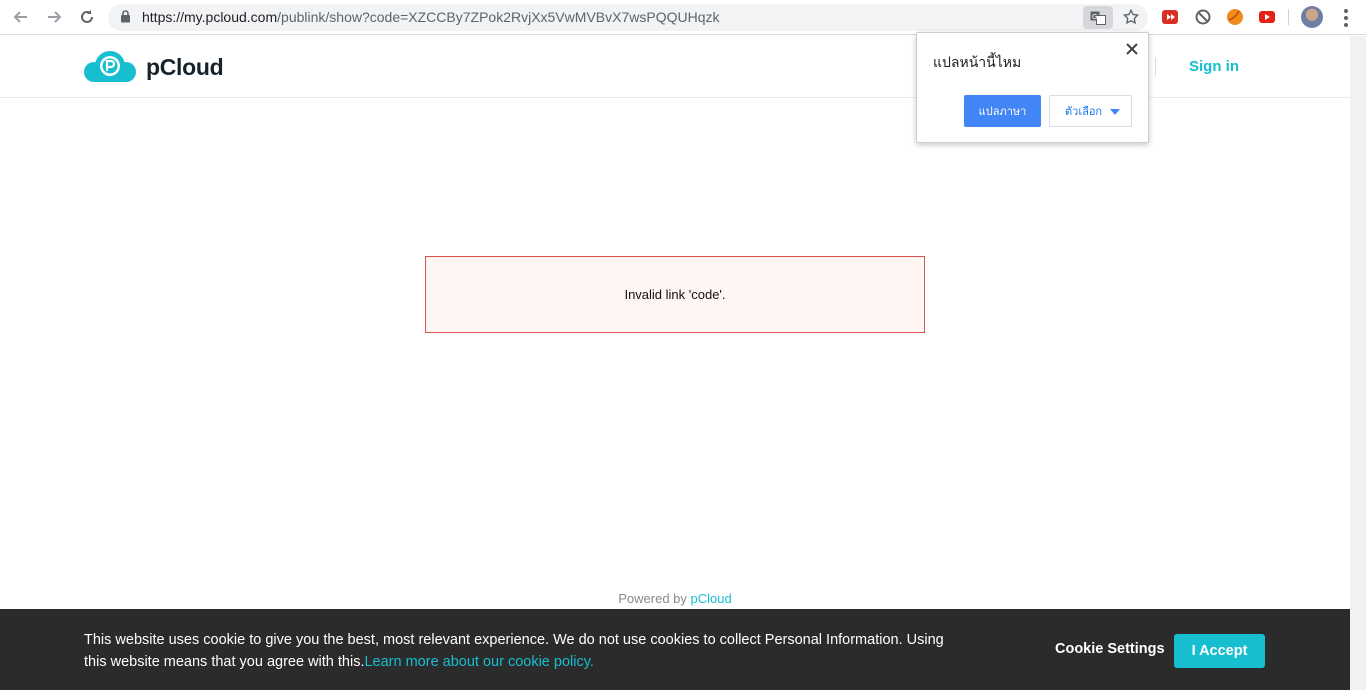 The image size is (1366, 690). Describe the element at coordinates (1203, 17) in the screenshot. I see `block-icon` at that location.